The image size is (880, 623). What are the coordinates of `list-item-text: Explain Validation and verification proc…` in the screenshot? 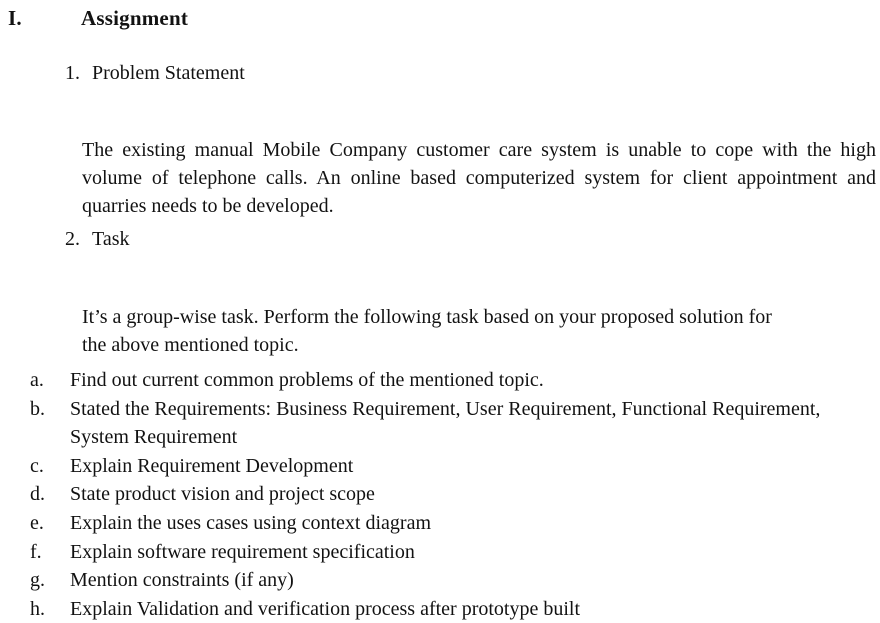 It's located at (325, 608).